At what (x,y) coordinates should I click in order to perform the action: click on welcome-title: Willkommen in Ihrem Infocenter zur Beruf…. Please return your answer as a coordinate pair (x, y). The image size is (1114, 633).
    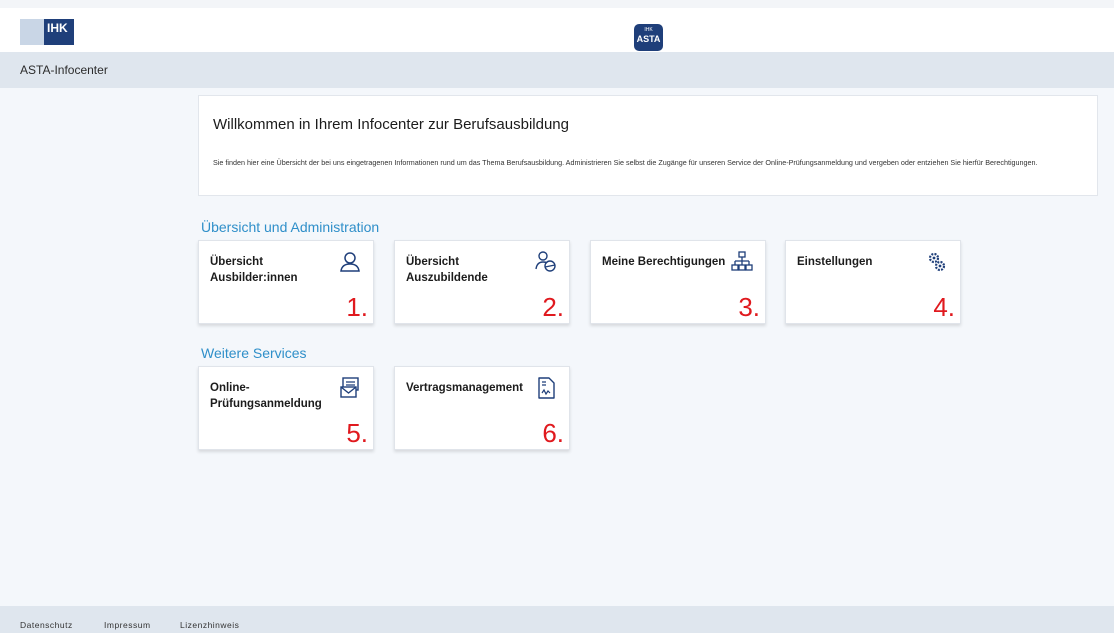
    Looking at the image, I should click on (391, 124).